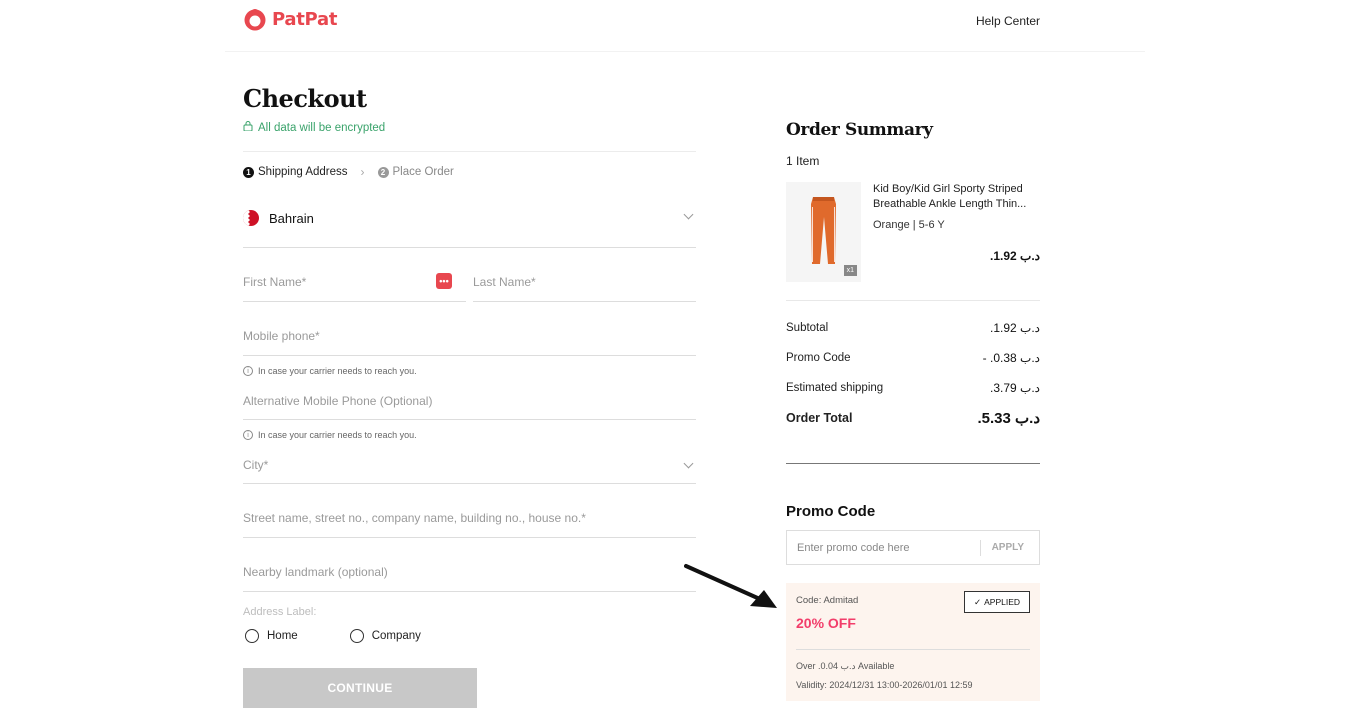 The width and height of the screenshot is (1368, 720). What do you see at coordinates (337, 435) in the screenshot?
I see `alt-mobile-hint-text: In case your carrier needs to reach you.` at bounding box center [337, 435].